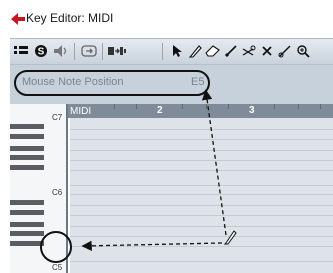 This screenshot has height=273, width=333. Describe the element at coordinates (61, 51) in the screenshot. I see `acoustic-feedback-icon` at that location.